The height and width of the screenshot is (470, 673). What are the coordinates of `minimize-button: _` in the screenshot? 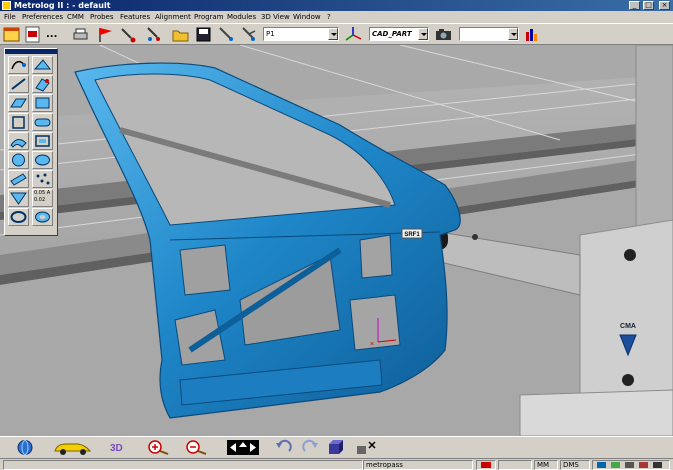 It's located at (634, 5).